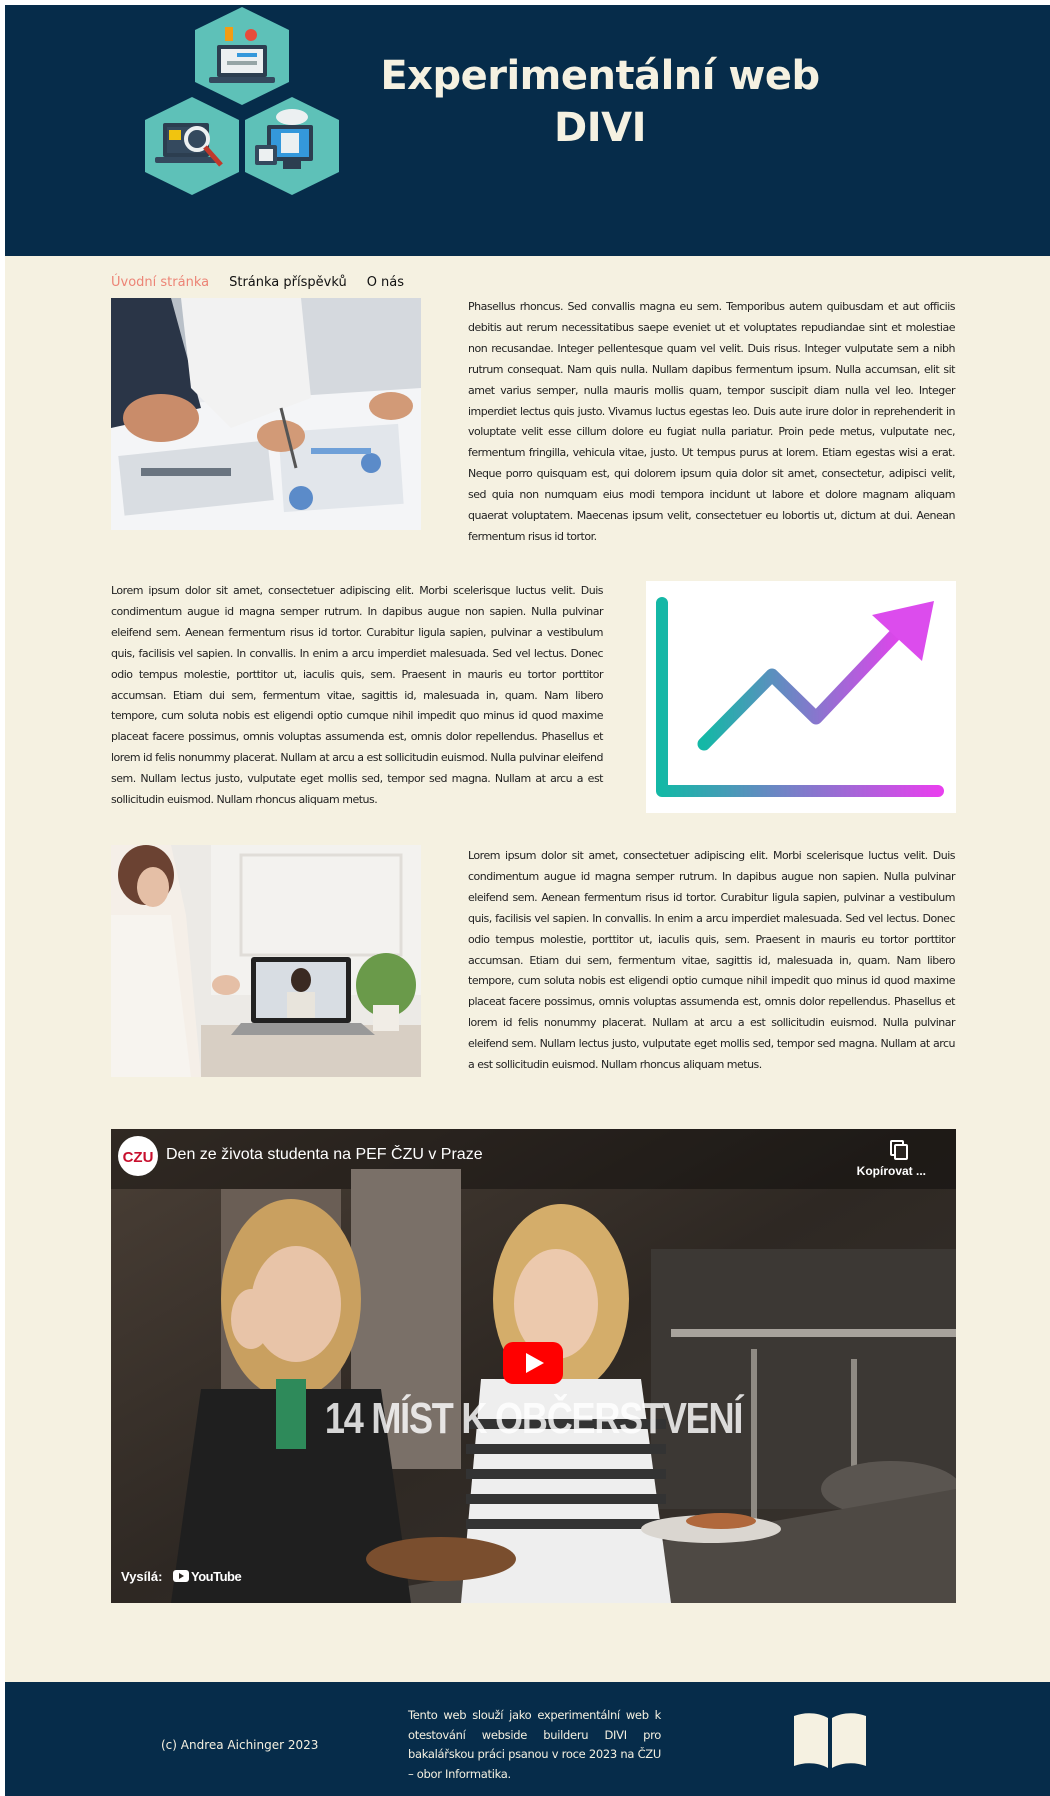 The height and width of the screenshot is (1796, 1050). Describe the element at coordinates (266, 414) in the screenshot. I see `business-meeting-image` at that location.